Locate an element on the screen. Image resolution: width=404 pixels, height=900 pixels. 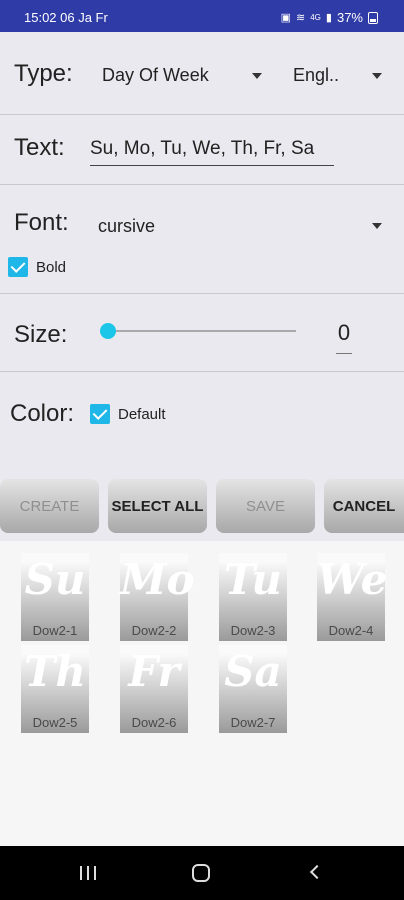
default-color-checkbox is located at coordinates (100, 414).